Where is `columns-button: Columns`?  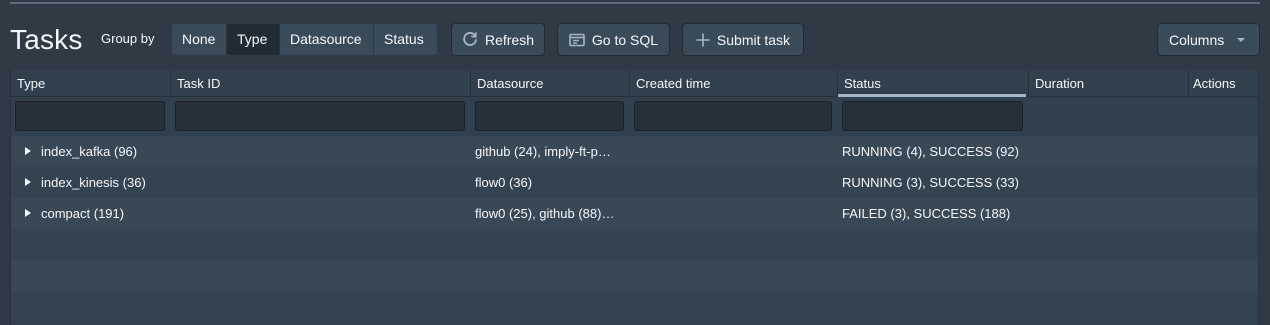 columns-button: Columns is located at coordinates (1208, 39).